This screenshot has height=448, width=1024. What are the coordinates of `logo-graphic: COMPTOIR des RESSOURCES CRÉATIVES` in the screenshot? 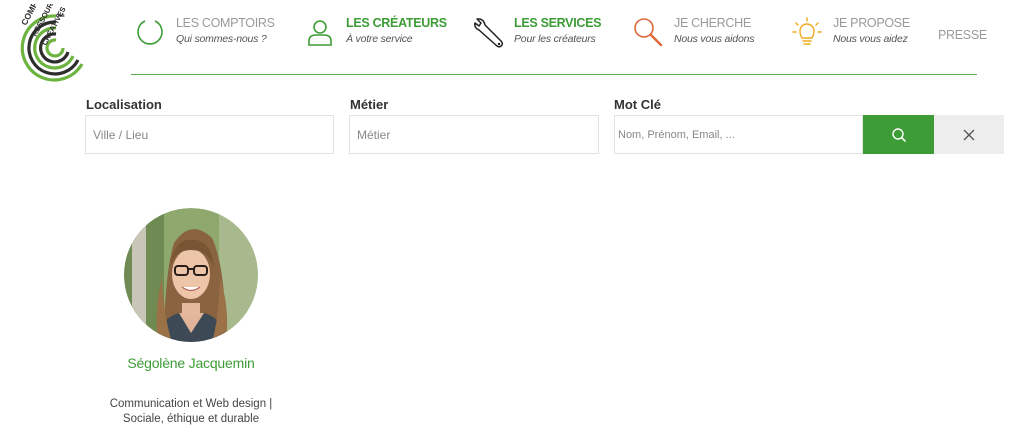 It's located at (51, 41).